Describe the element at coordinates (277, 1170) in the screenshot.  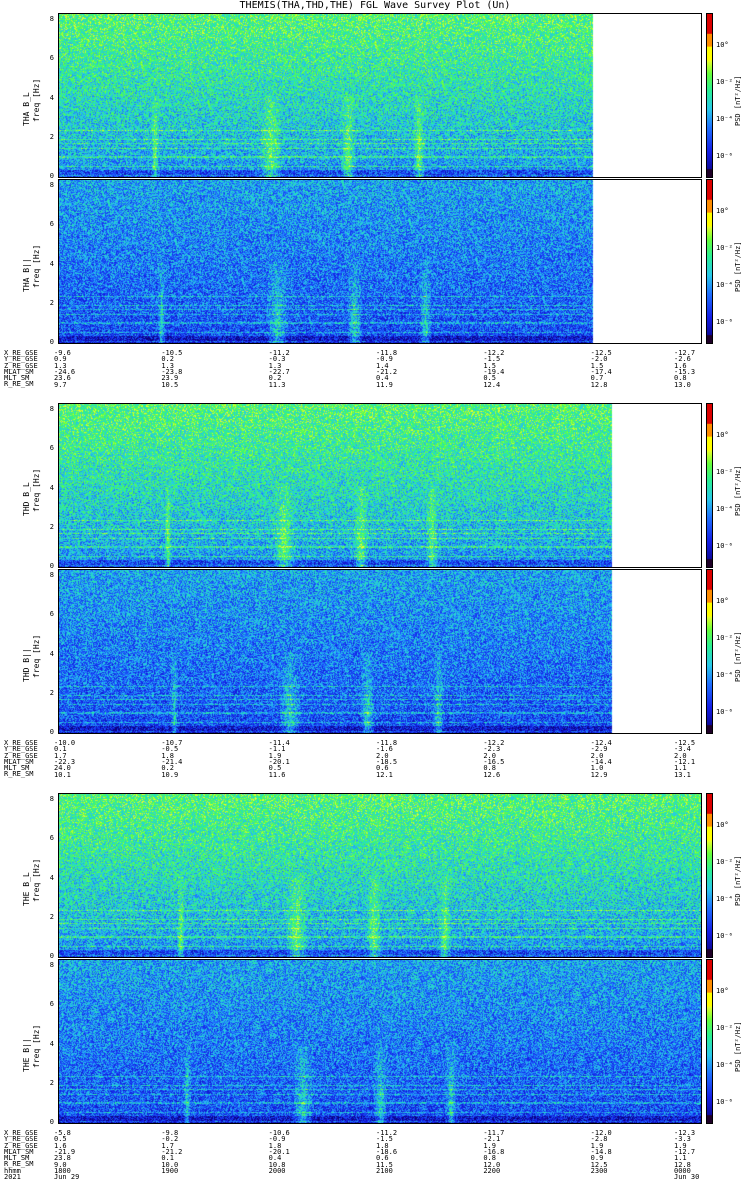
I see `ephemeris-value: 2000` at that location.